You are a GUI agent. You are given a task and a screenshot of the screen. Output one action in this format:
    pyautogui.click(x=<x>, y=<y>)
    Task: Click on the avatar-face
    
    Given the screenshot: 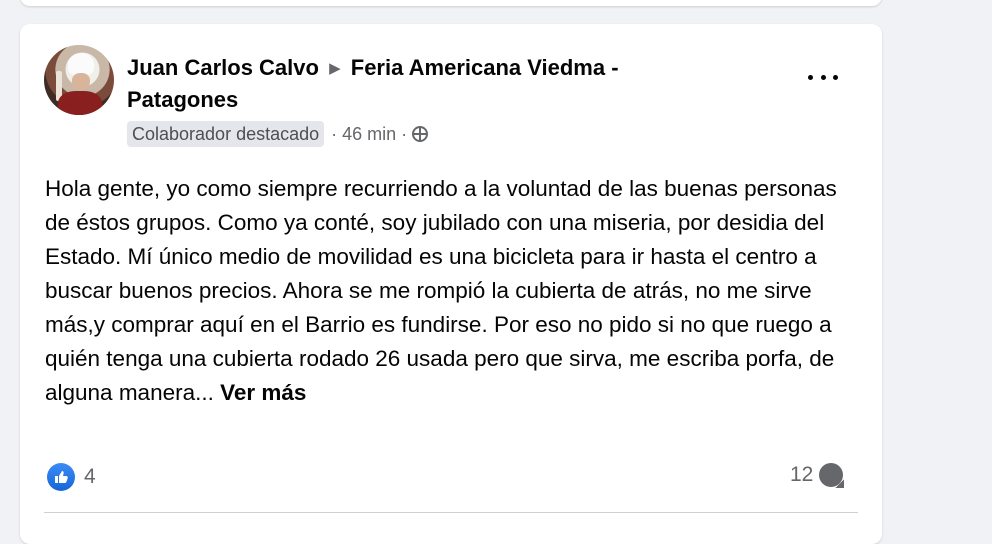 What is the action you would take?
    pyautogui.click(x=81, y=81)
    